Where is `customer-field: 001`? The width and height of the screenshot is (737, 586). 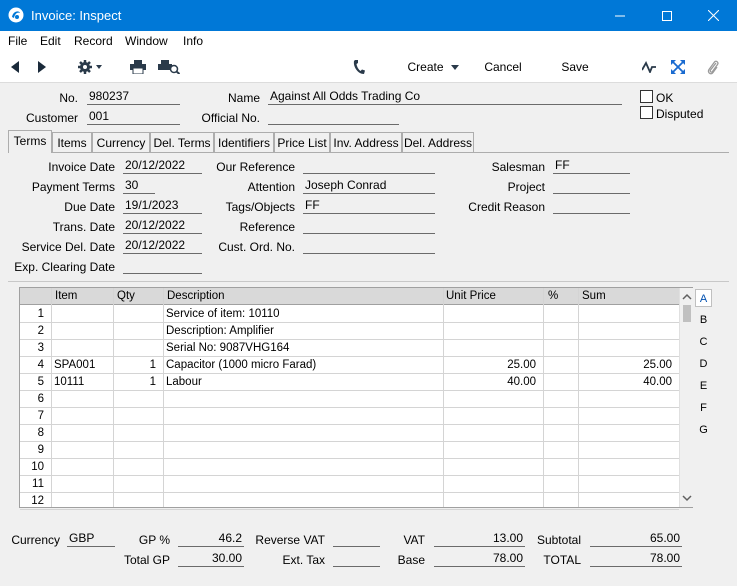 customer-field: 001 is located at coordinates (133, 117).